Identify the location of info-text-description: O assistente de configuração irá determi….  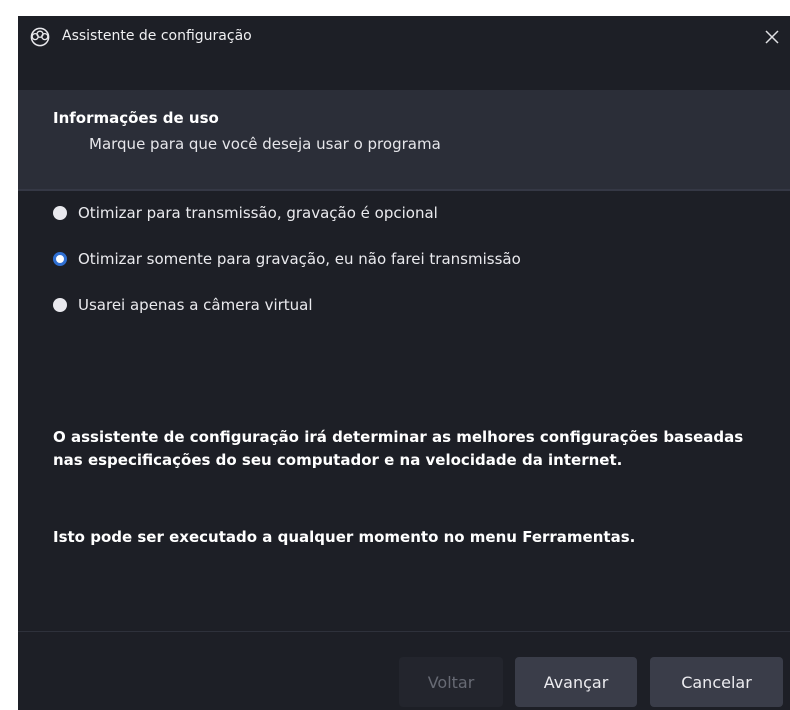
(398, 448).